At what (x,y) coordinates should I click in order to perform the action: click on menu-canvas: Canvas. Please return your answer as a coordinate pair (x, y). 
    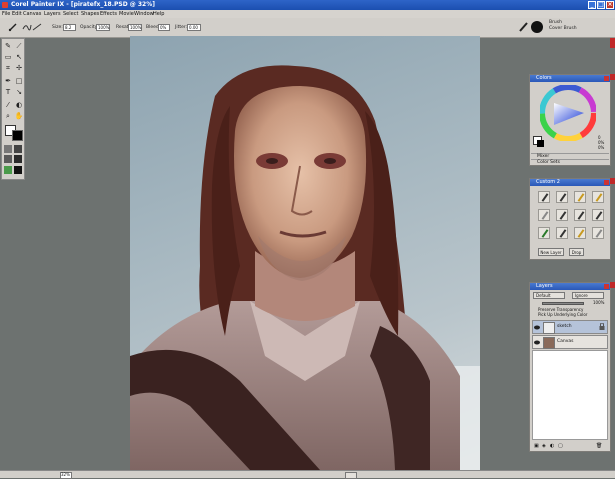
    Looking at the image, I should click on (32, 14).